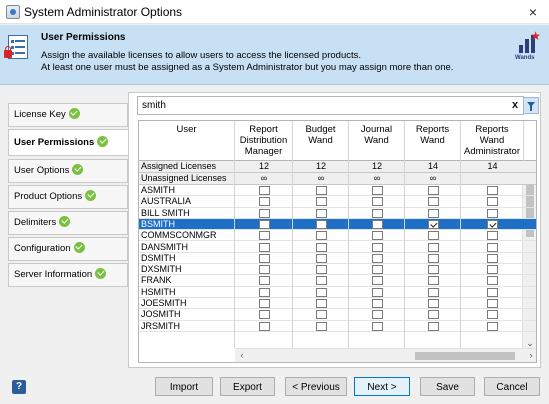 The height and width of the screenshot is (404, 549). What do you see at coordinates (377, 141) in the screenshot?
I see `column-header: Journal Wand` at bounding box center [377, 141].